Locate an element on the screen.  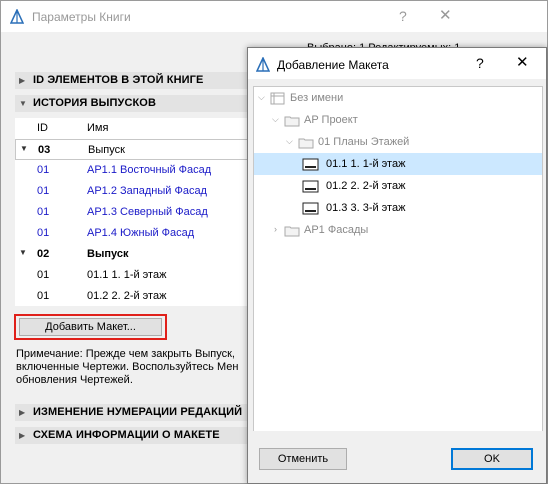
tree-item-label: 01 Планы Этажей is located at coordinates (364, 142).